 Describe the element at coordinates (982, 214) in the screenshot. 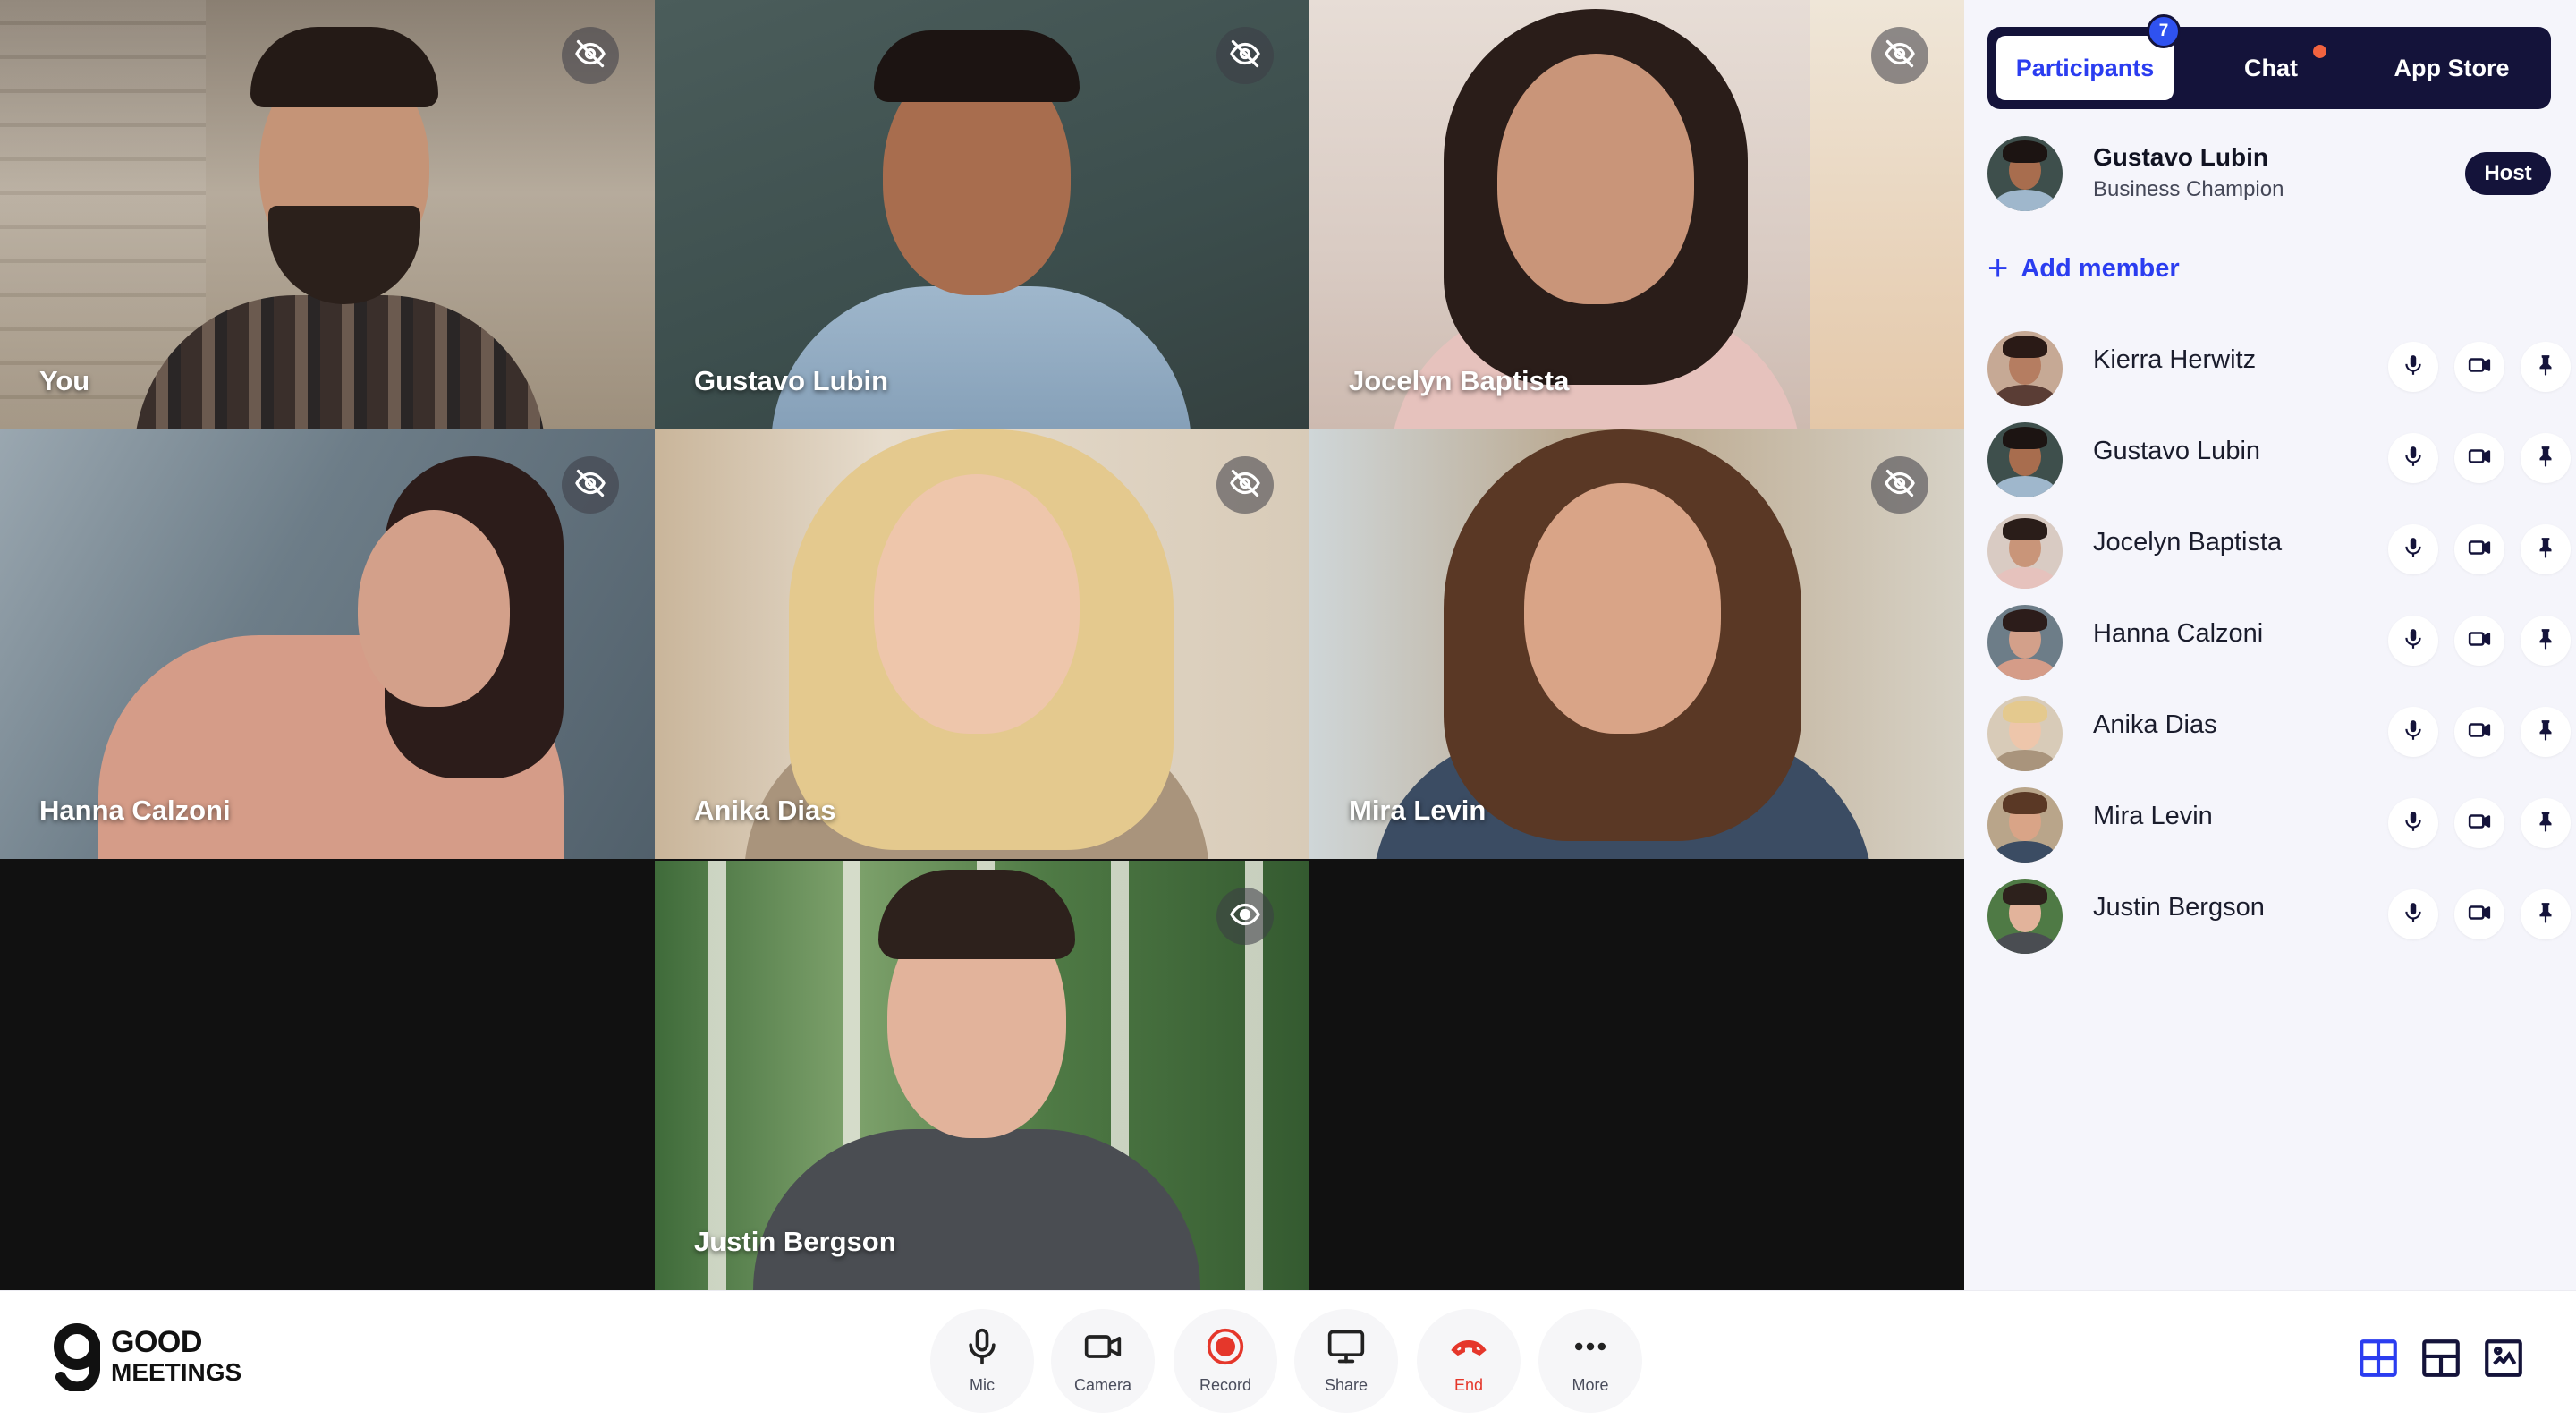

I see `video-tile-gustavo-lubin: Gustavo Lubin` at that location.